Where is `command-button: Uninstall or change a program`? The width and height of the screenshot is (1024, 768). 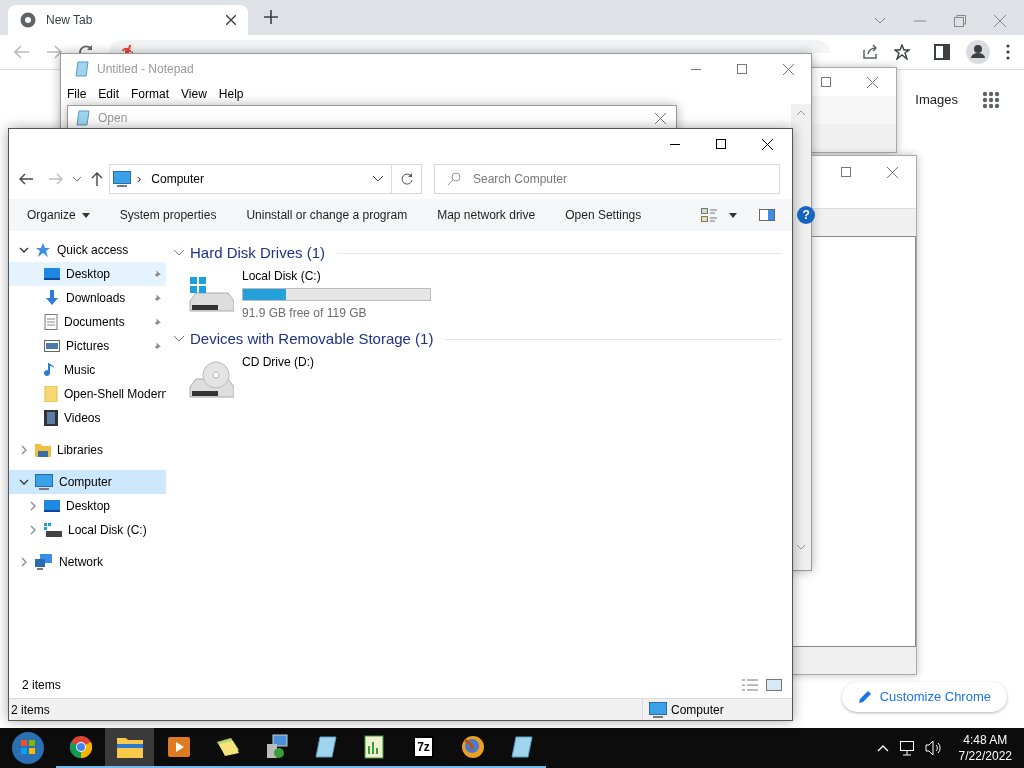
command-button: Uninstall or change a program is located at coordinates (327, 215).